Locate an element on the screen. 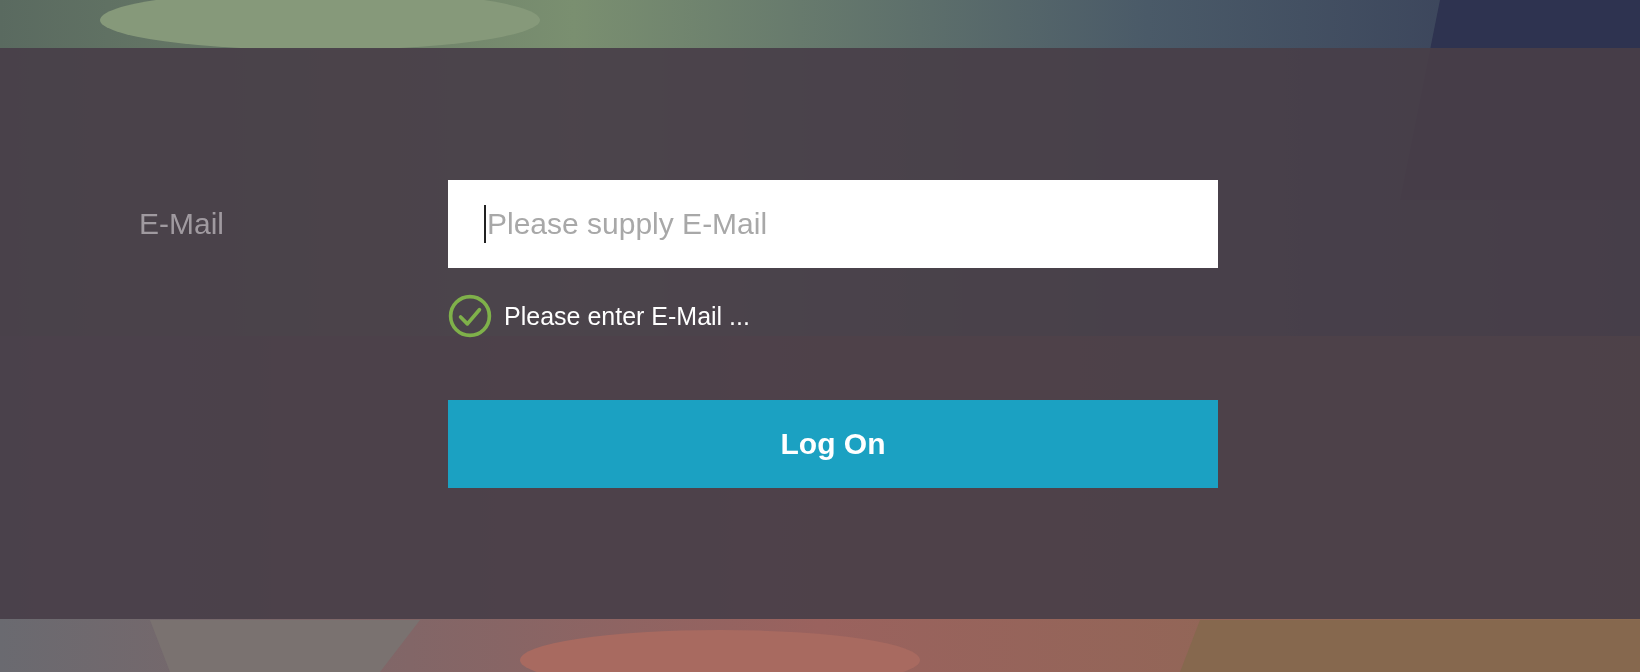  email-label: E-Mail is located at coordinates (181, 224).